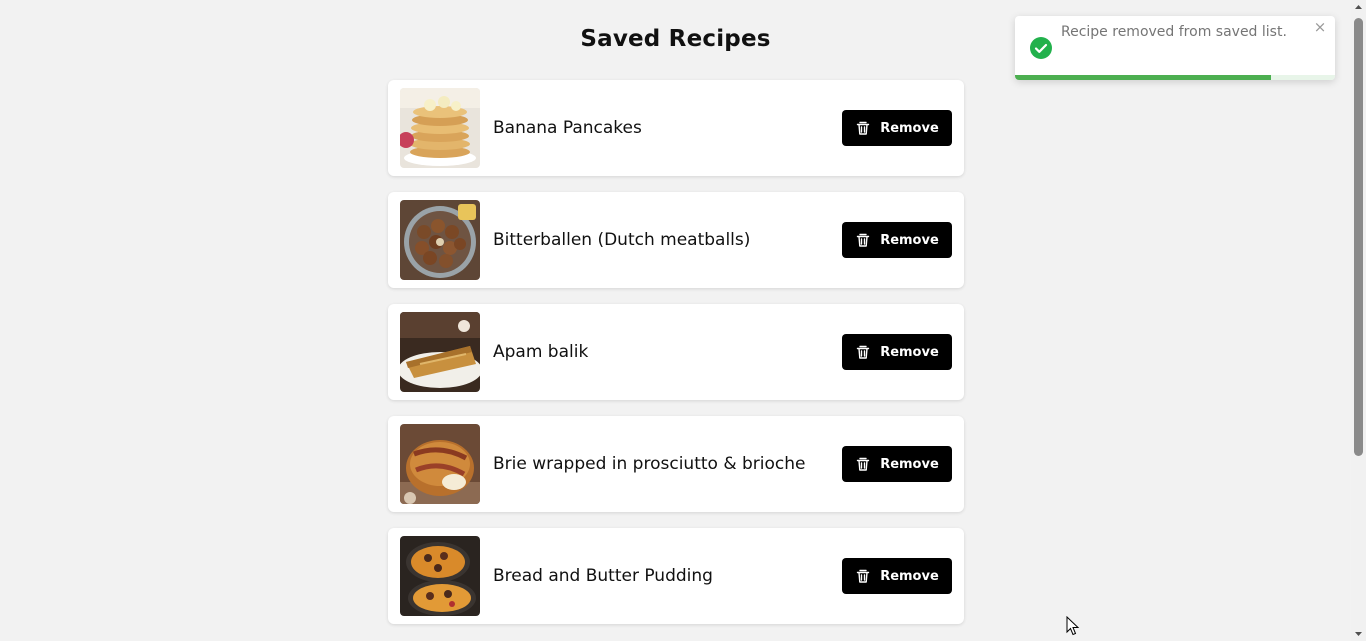 The height and width of the screenshot is (641, 1366). I want to click on vertical-scrollbar, so click(1358, 320).